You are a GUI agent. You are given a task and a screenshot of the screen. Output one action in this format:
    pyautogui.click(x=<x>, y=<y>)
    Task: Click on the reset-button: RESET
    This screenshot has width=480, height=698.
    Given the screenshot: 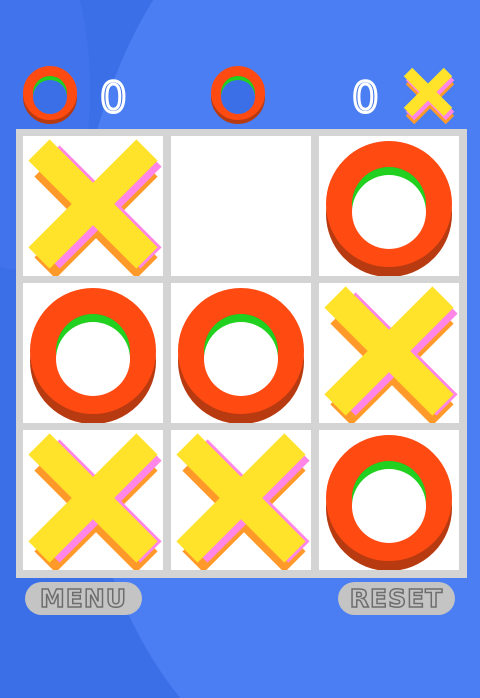 What is the action you would take?
    pyautogui.click(x=396, y=598)
    